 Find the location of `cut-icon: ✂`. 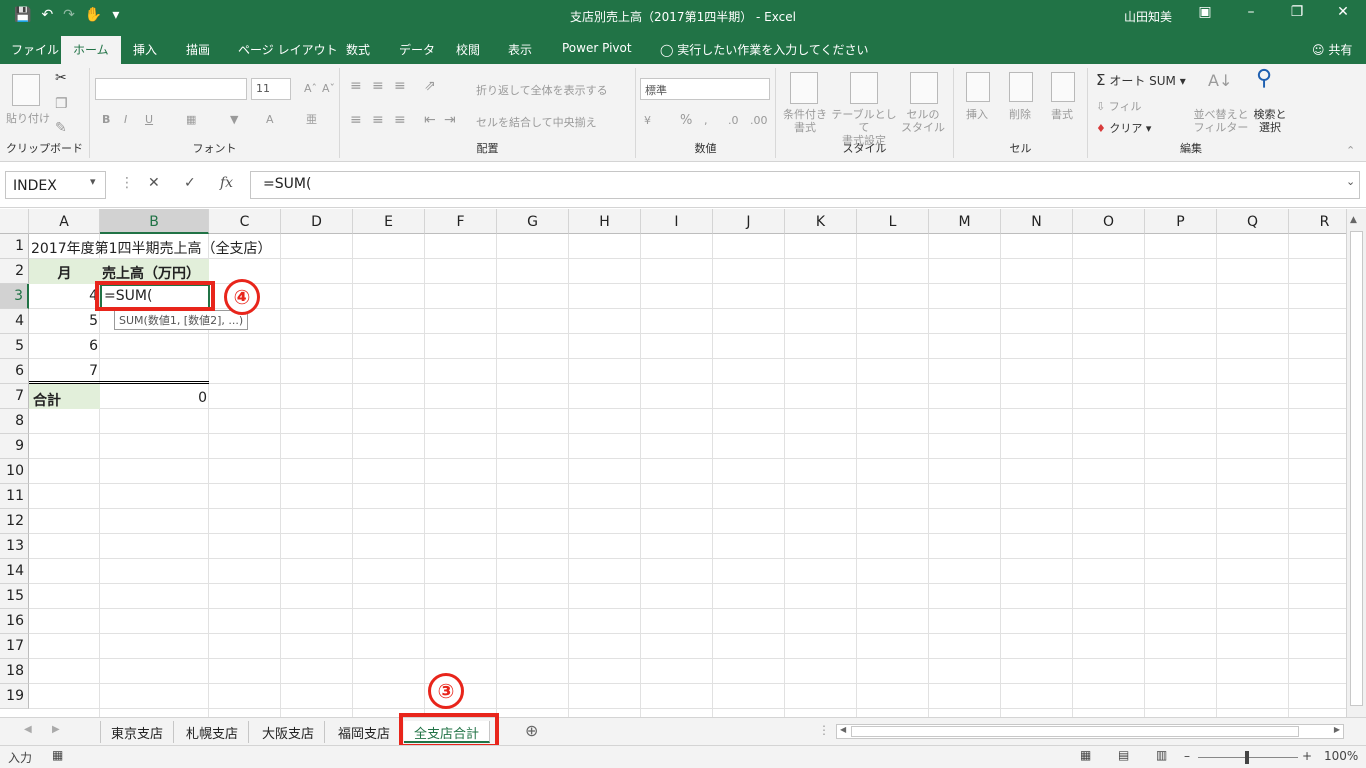

cut-icon: ✂ is located at coordinates (61, 78).